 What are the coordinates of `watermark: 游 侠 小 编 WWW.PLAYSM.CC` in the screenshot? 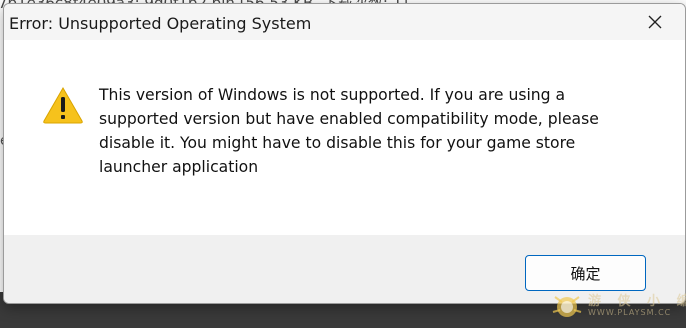 It's located at (617, 307).